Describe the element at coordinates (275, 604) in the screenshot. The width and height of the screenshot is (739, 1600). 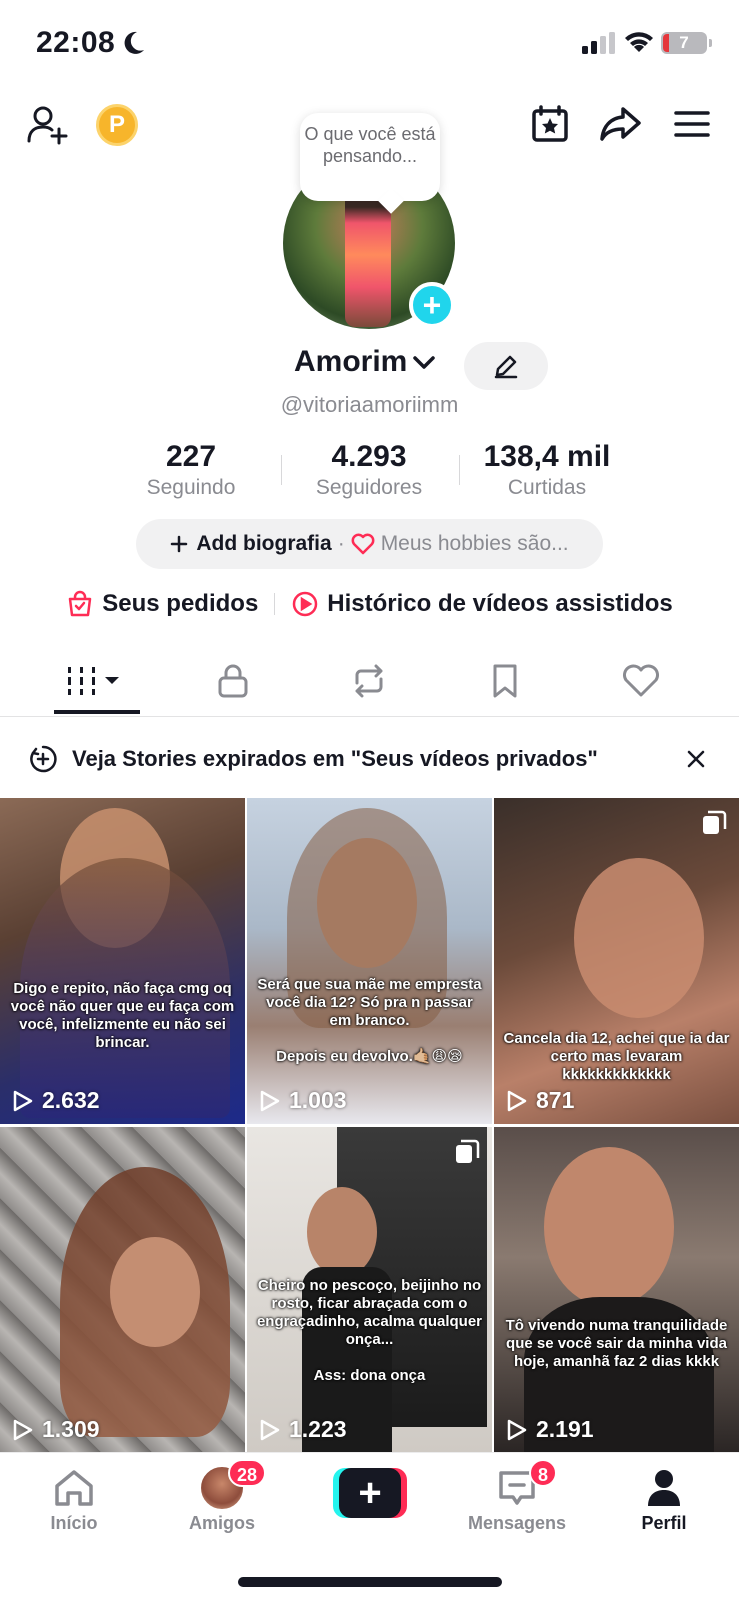
I see `divider` at that location.